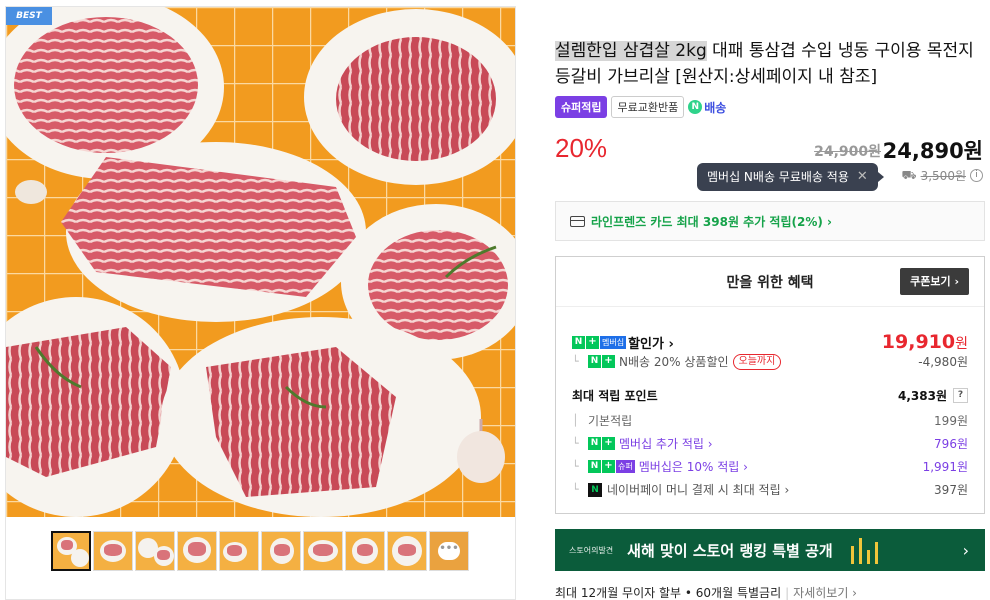 The width and height of the screenshot is (990, 600). What do you see at coordinates (581, 148) in the screenshot?
I see `discount-rate: 20%` at bounding box center [581, 148].